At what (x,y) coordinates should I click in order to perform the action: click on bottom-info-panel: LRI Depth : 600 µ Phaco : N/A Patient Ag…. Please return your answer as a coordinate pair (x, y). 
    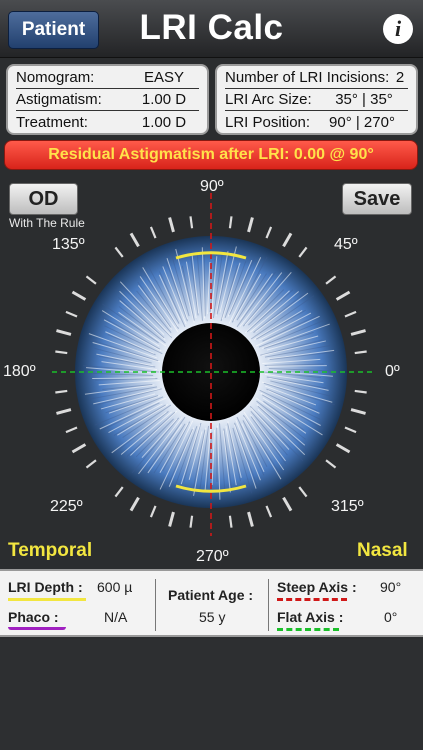
    Looking at the image, I should click on (211, 603).